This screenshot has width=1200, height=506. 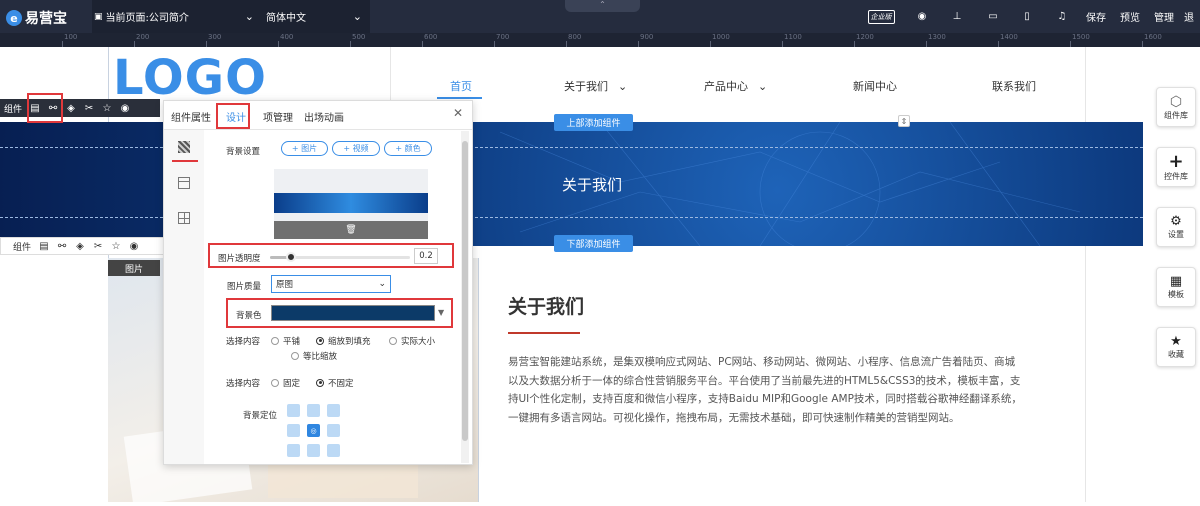 What do you see at coordinates (190, 78) in the screenshot?
I see `site-logo: LOGO` at bounding box center [190, 78].